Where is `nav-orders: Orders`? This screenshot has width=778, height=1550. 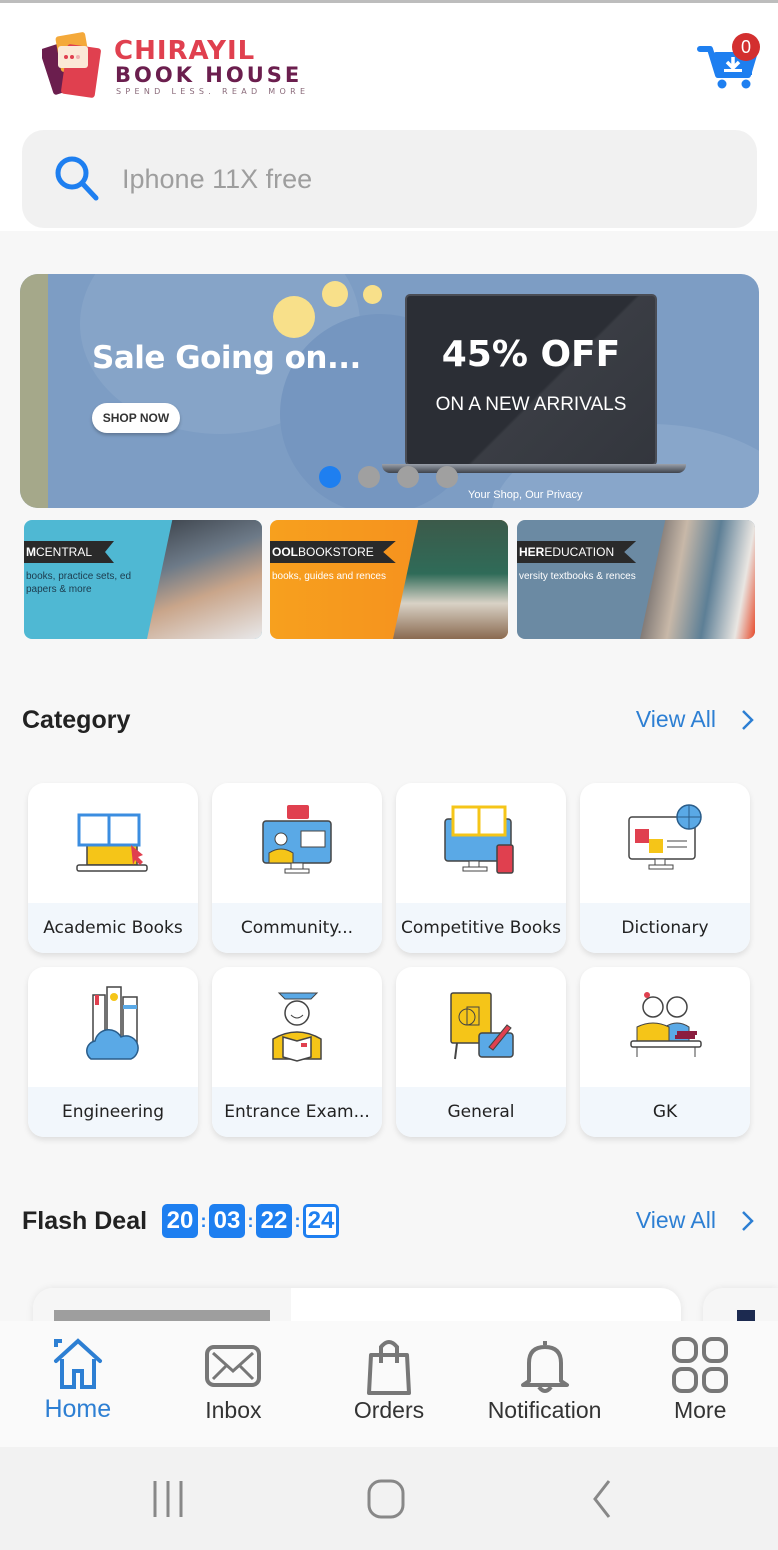
nav-orders: Orders is located at coordinates (389, 1384).